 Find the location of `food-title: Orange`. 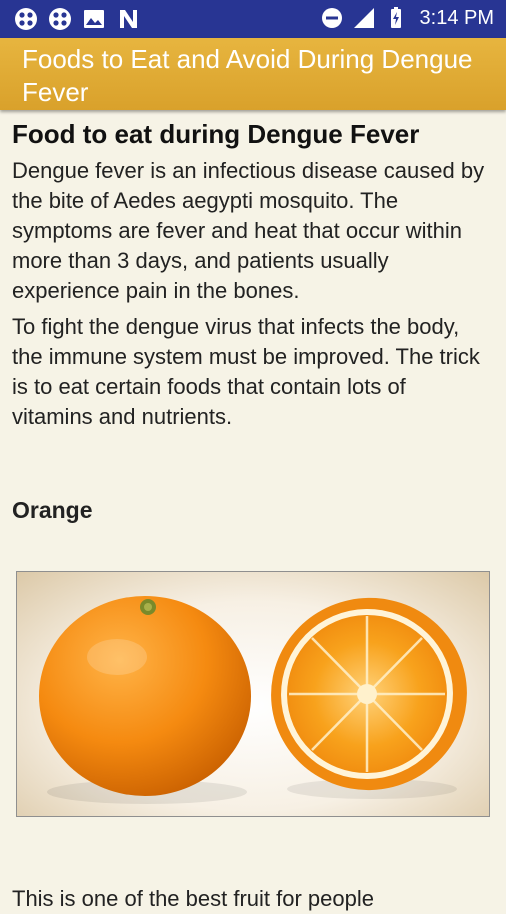

food-title: Orange is located at coordinates (52, 510).